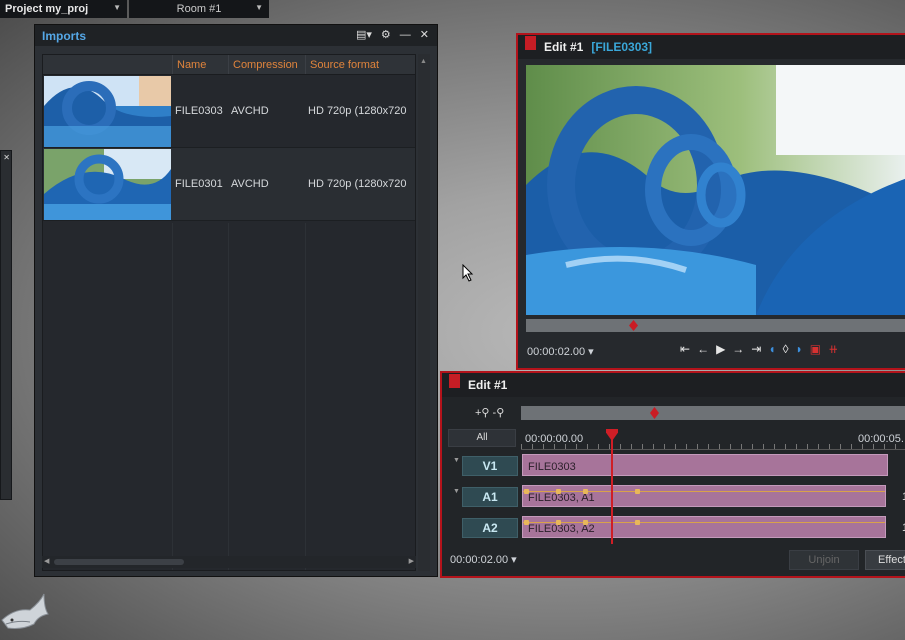 Image resolution: width=905 pixels, height=640 pixels. I want to click on zoom-out-icon: -⚲, so click(499, 413).